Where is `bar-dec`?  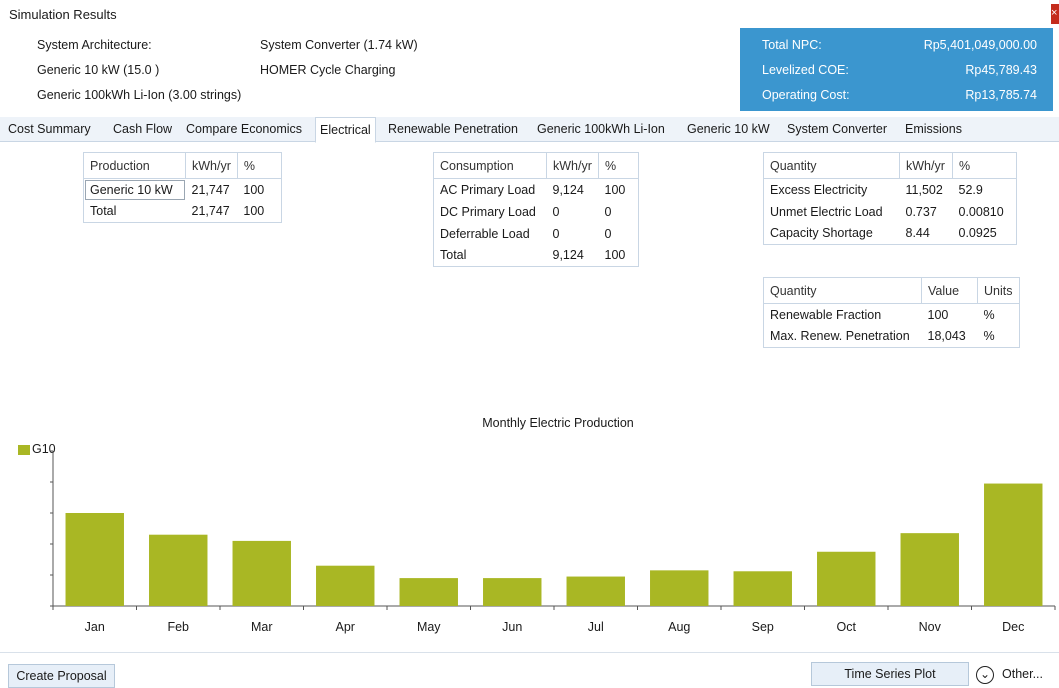
bar-dec is located at coordinates (1013, 544).